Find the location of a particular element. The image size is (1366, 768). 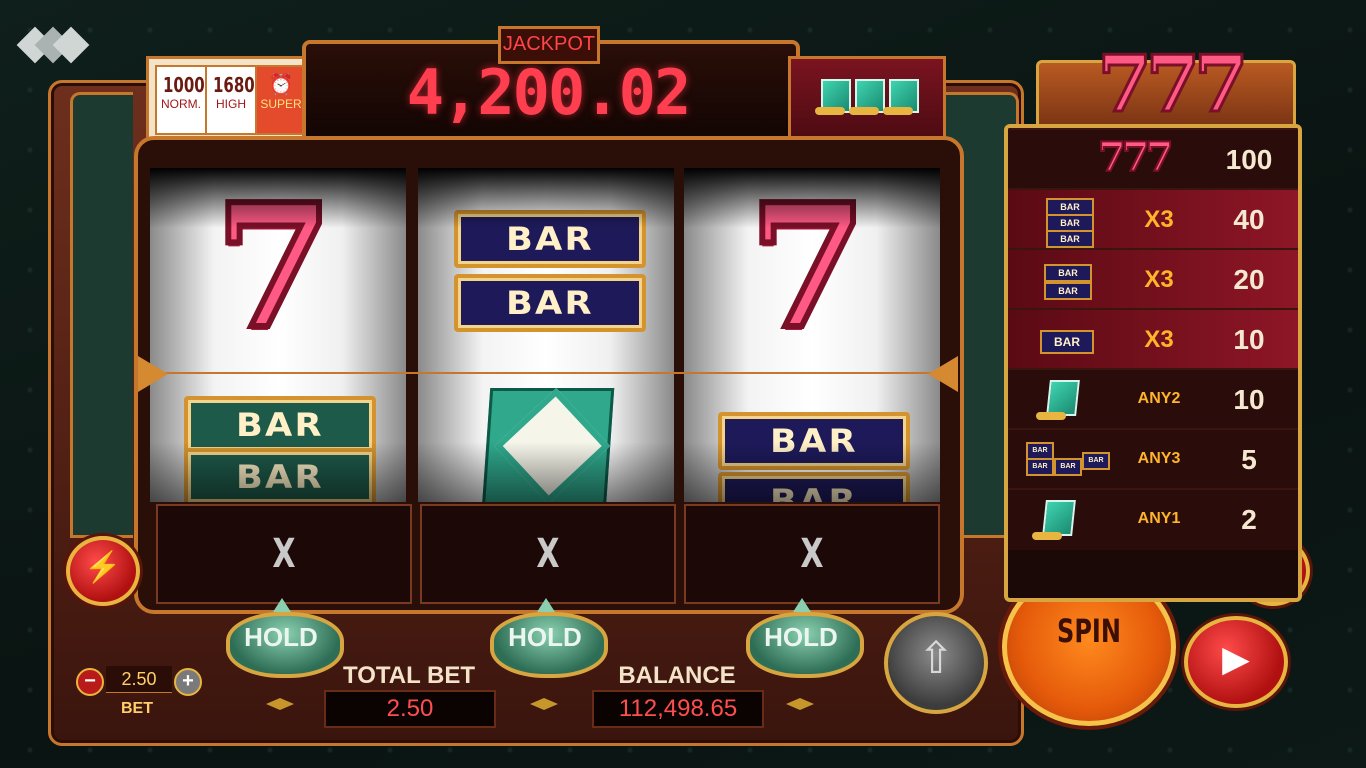

mode-normal-value: 1000 is located at coordinates (184, 85).